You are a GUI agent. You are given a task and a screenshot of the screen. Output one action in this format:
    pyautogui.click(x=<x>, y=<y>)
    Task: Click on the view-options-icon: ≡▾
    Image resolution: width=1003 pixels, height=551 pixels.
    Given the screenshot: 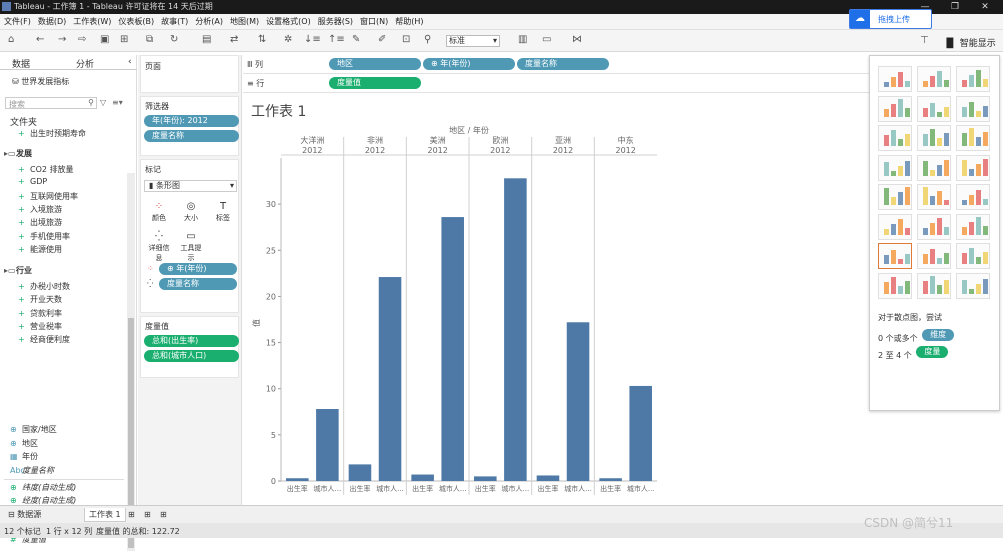 What is the action you would take?
    pyautogui.click(x=117, y=102)
    